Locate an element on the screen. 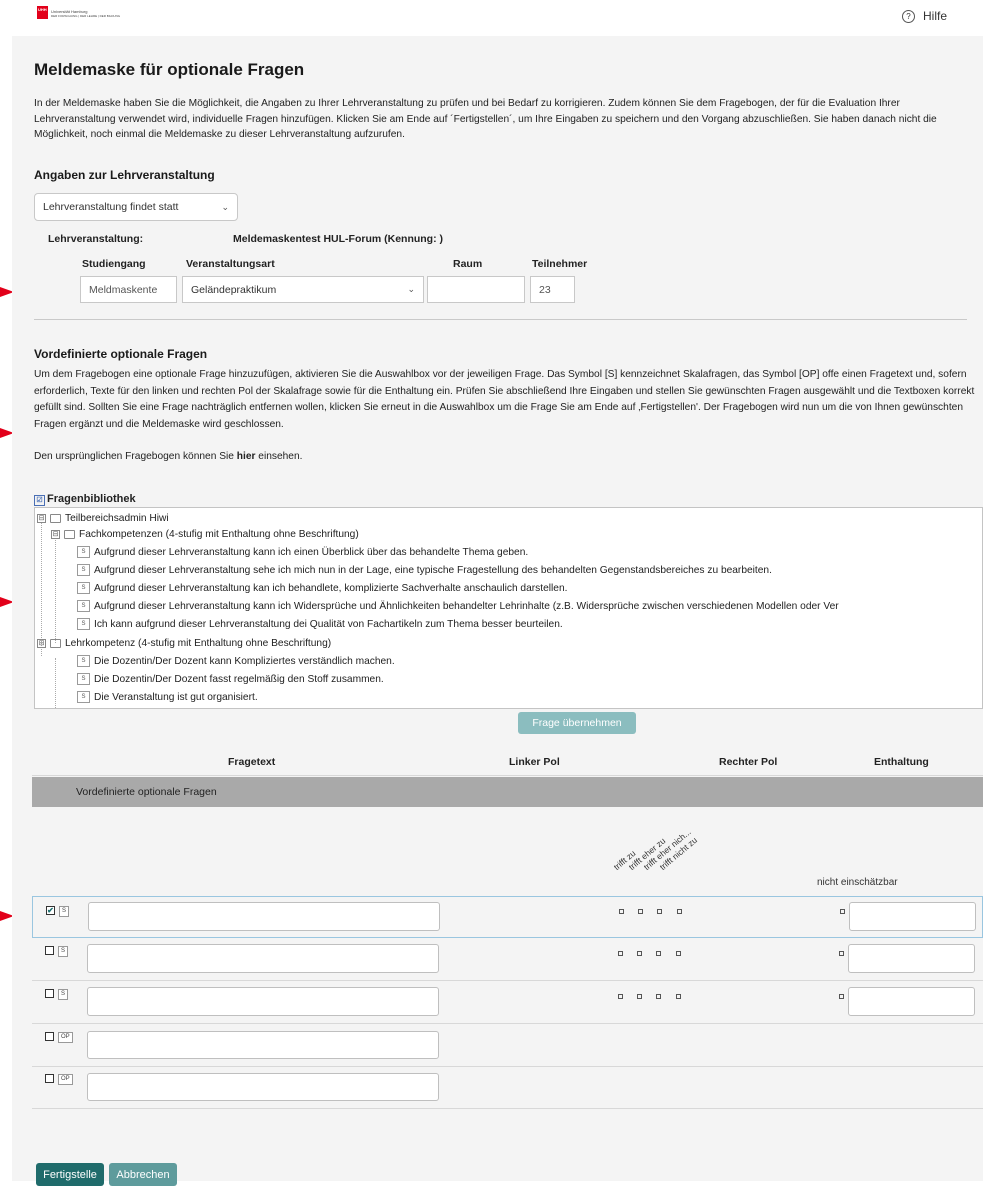 The height and width of the screenshot is (1186, 983). question-checkbox: ✔ is located at coordinates (50, 910).